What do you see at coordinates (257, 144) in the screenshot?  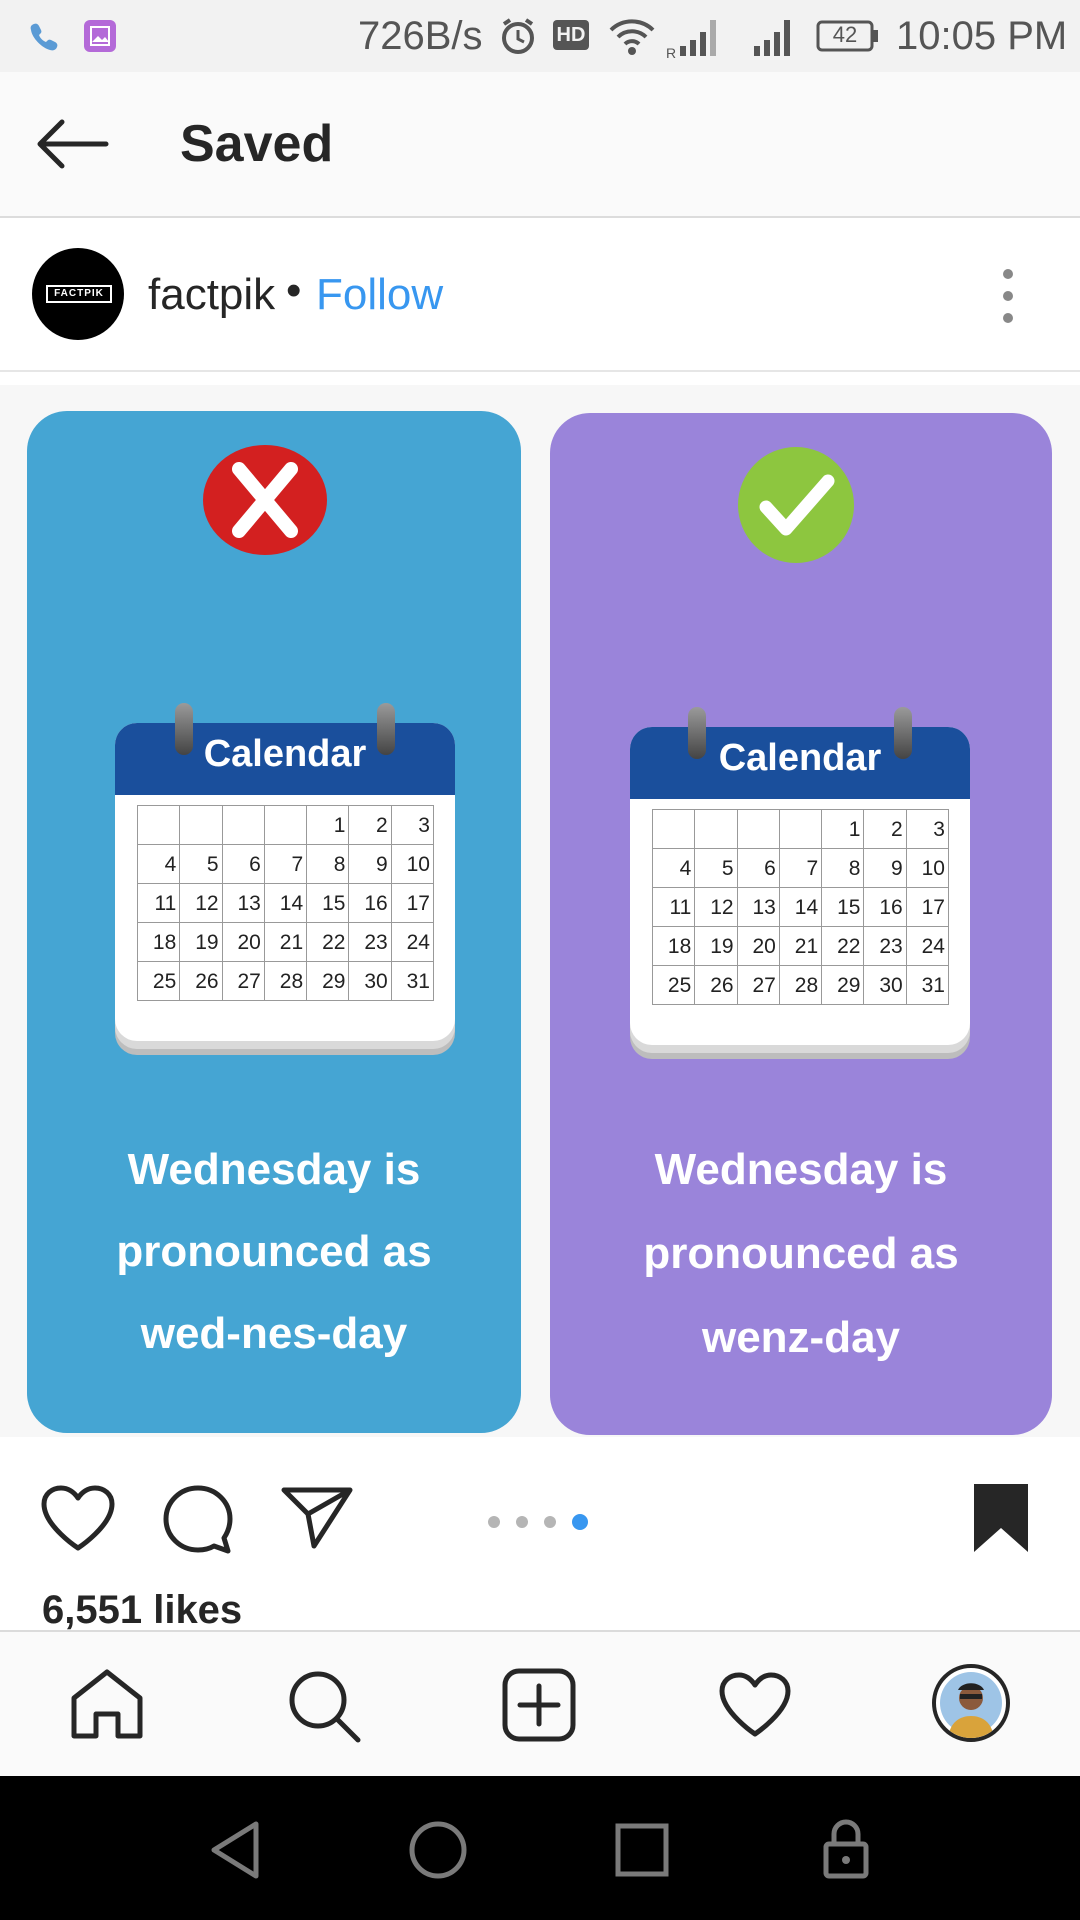 I see `page-title: Saved` at bounding box center [257, 144].